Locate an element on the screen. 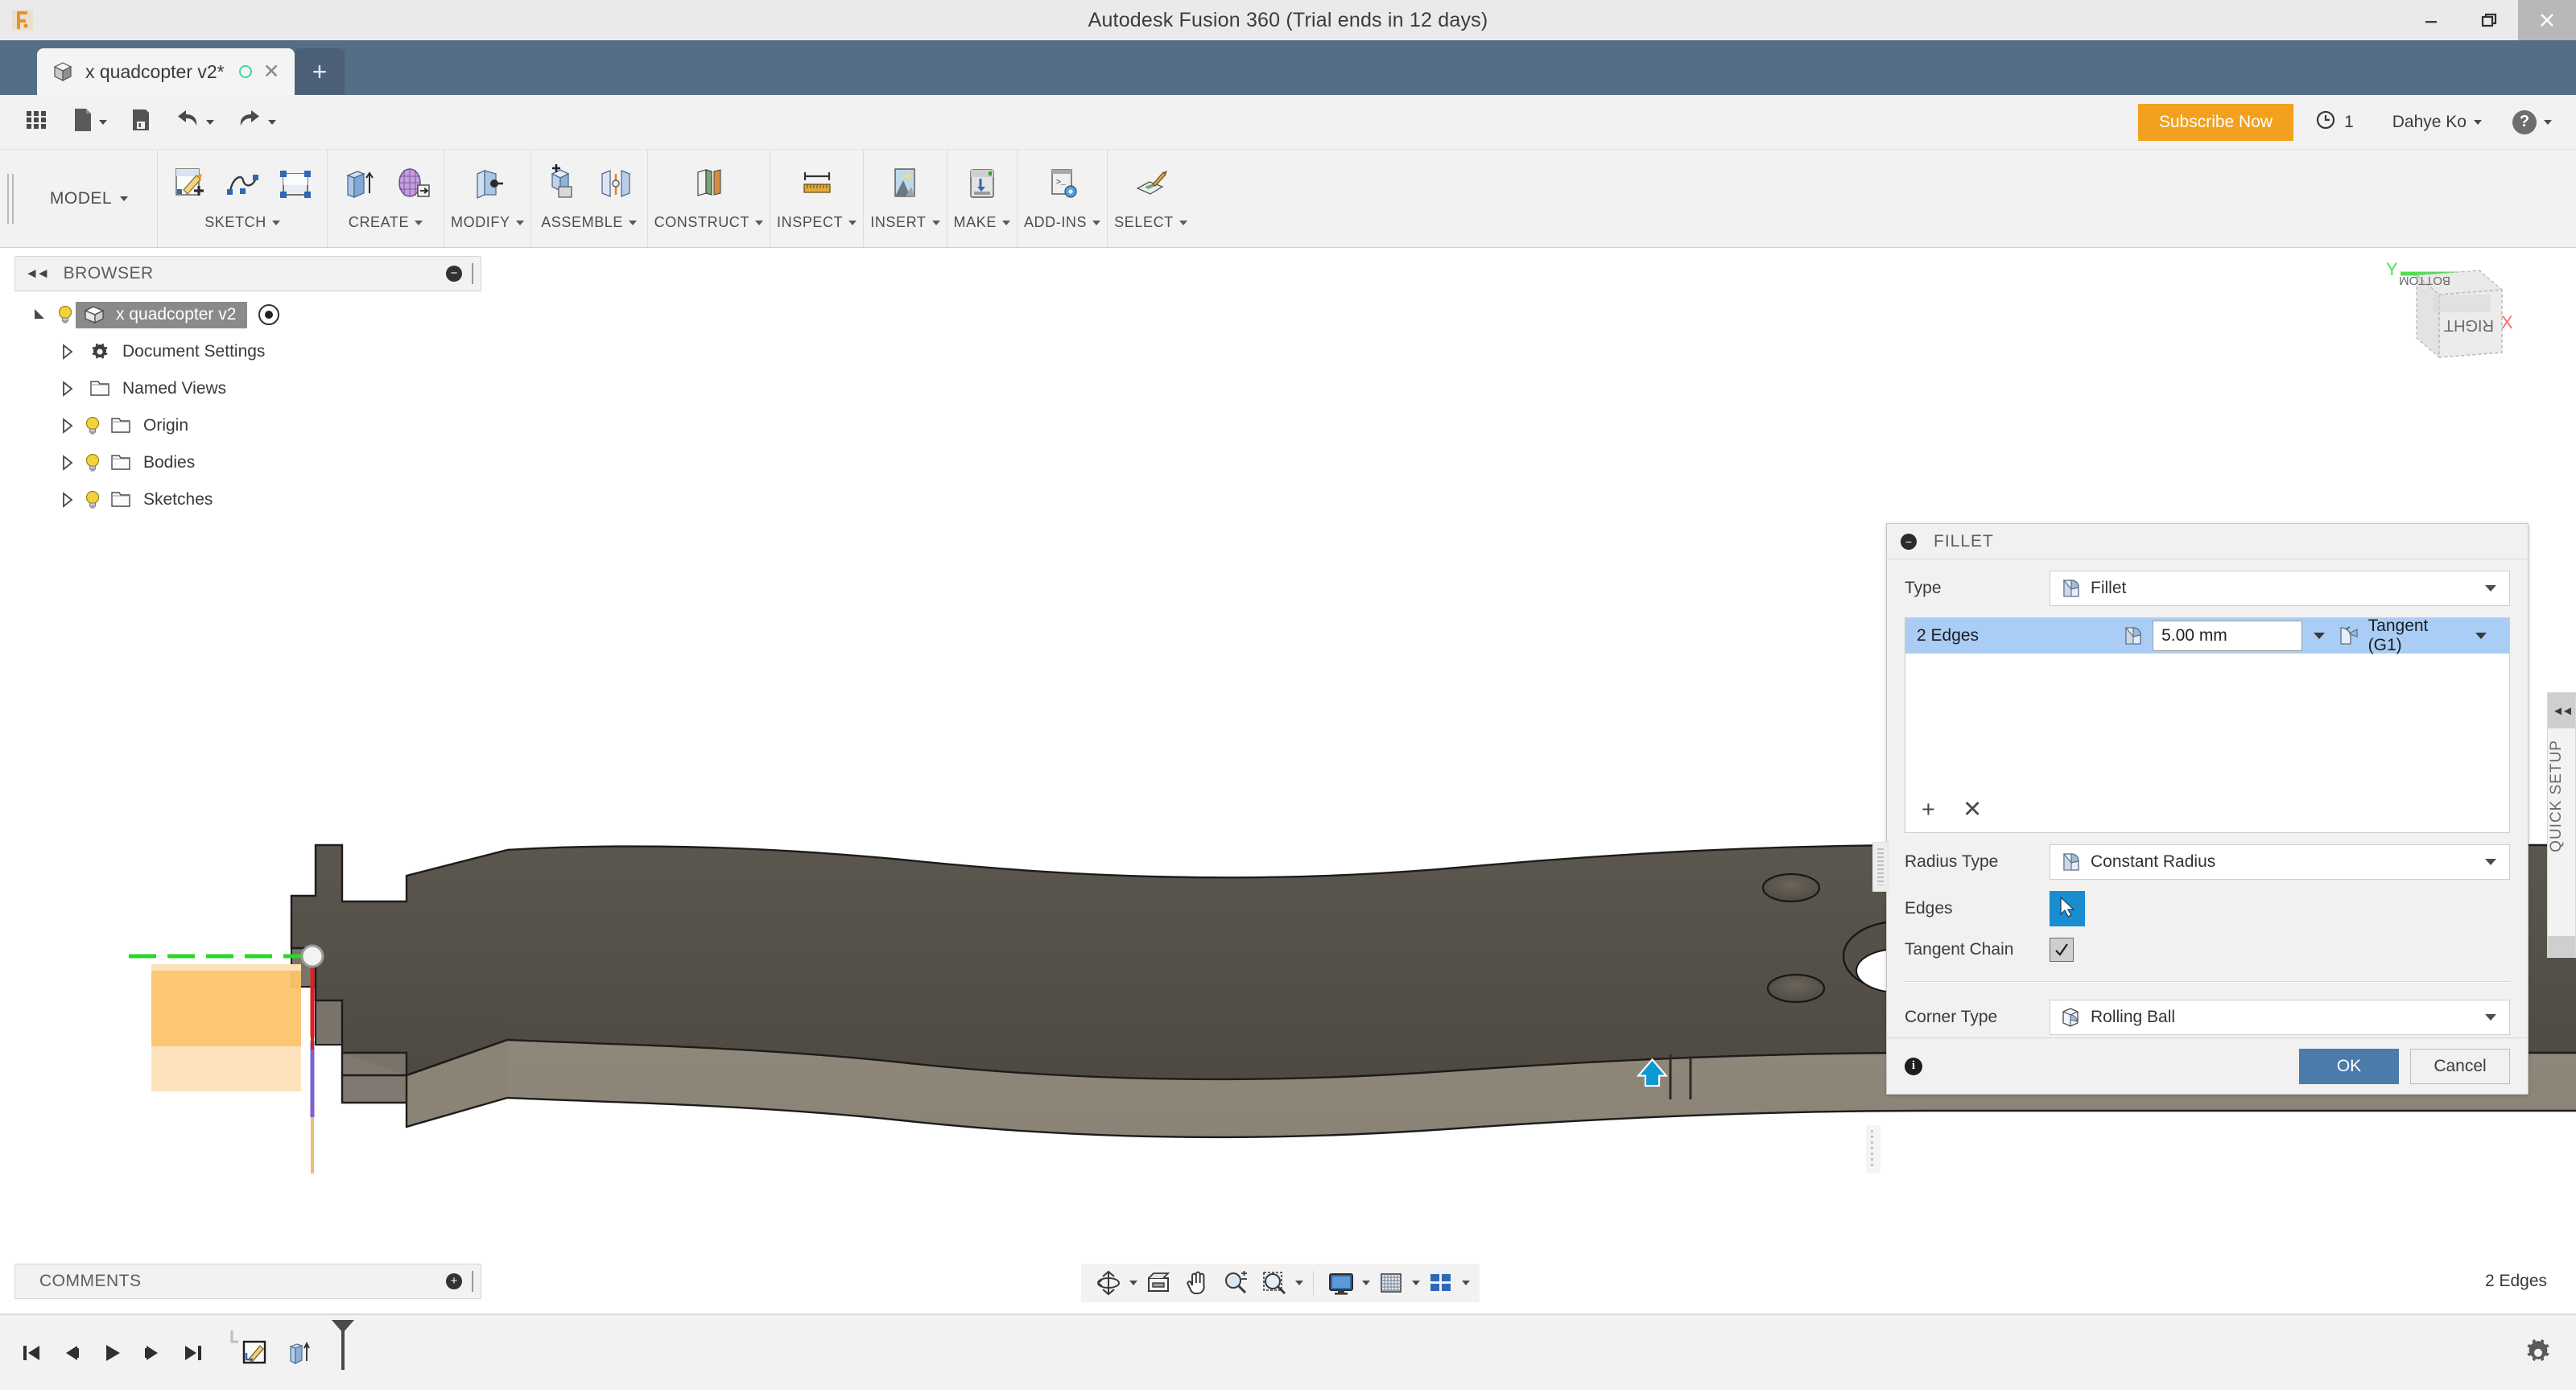 This screenshot has height=1390, width=2576. skip-end-icon is located at coordinates (192, 1353).